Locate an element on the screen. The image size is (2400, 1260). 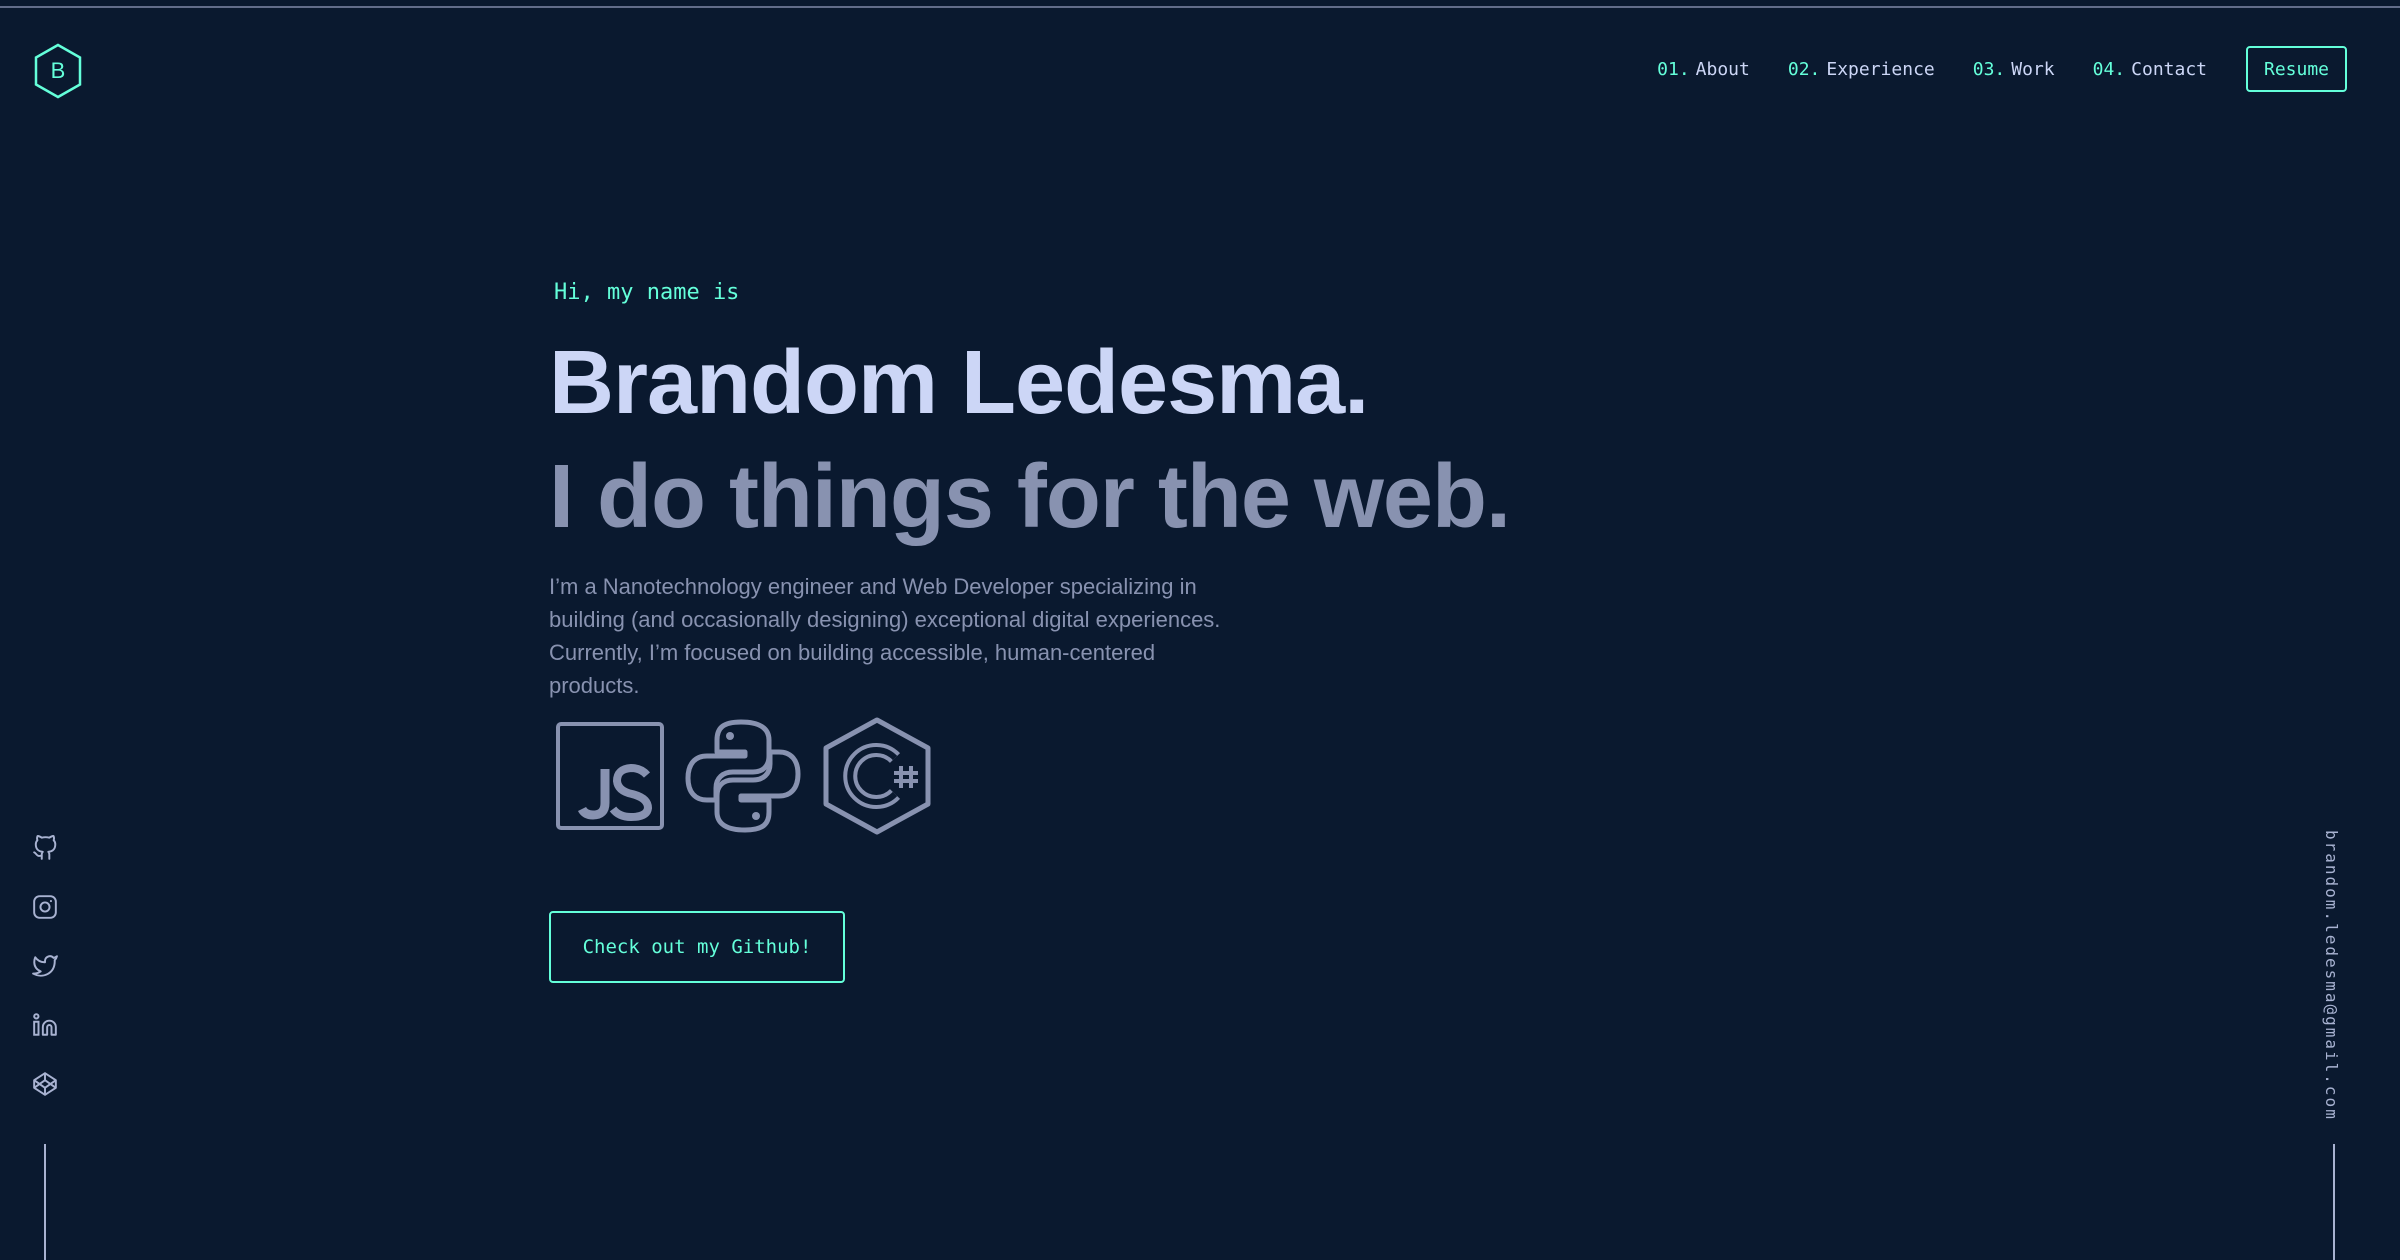
hero-greeting: Hi, my name is is located at coordinates (647, 292).